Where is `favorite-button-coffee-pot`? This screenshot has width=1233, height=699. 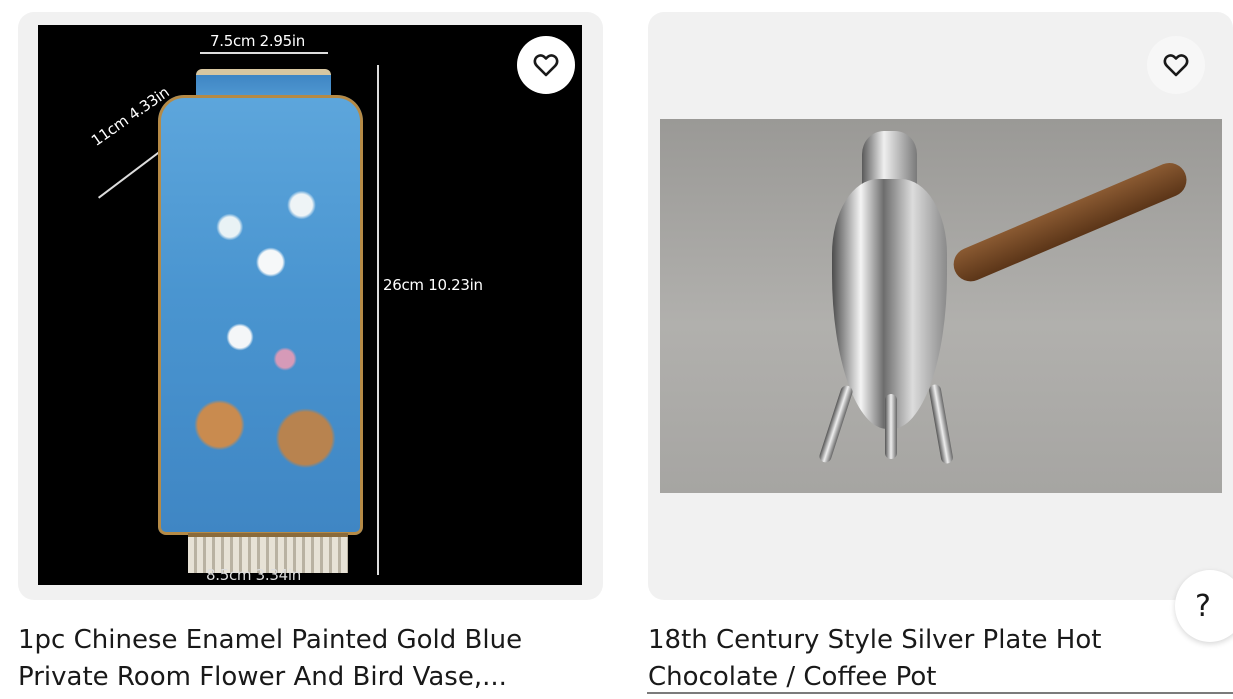
favorite-button-coffee-pot is located at coordinates (1176, 65).